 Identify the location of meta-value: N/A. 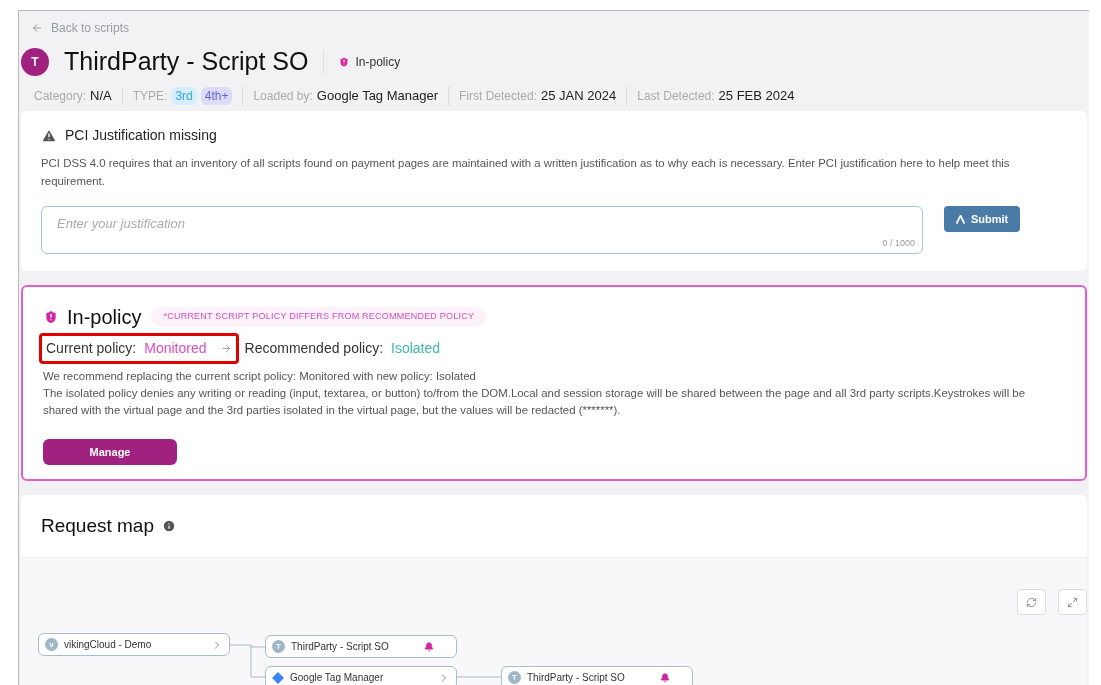
(101, 96).